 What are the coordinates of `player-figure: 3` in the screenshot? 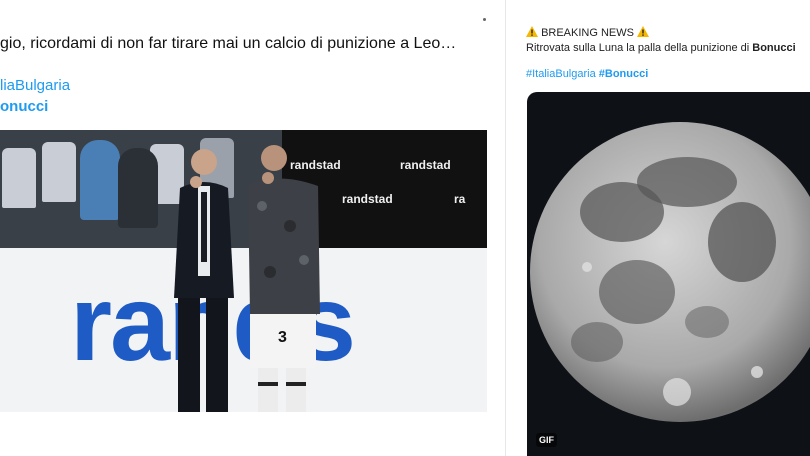 It's located at (284, 278).